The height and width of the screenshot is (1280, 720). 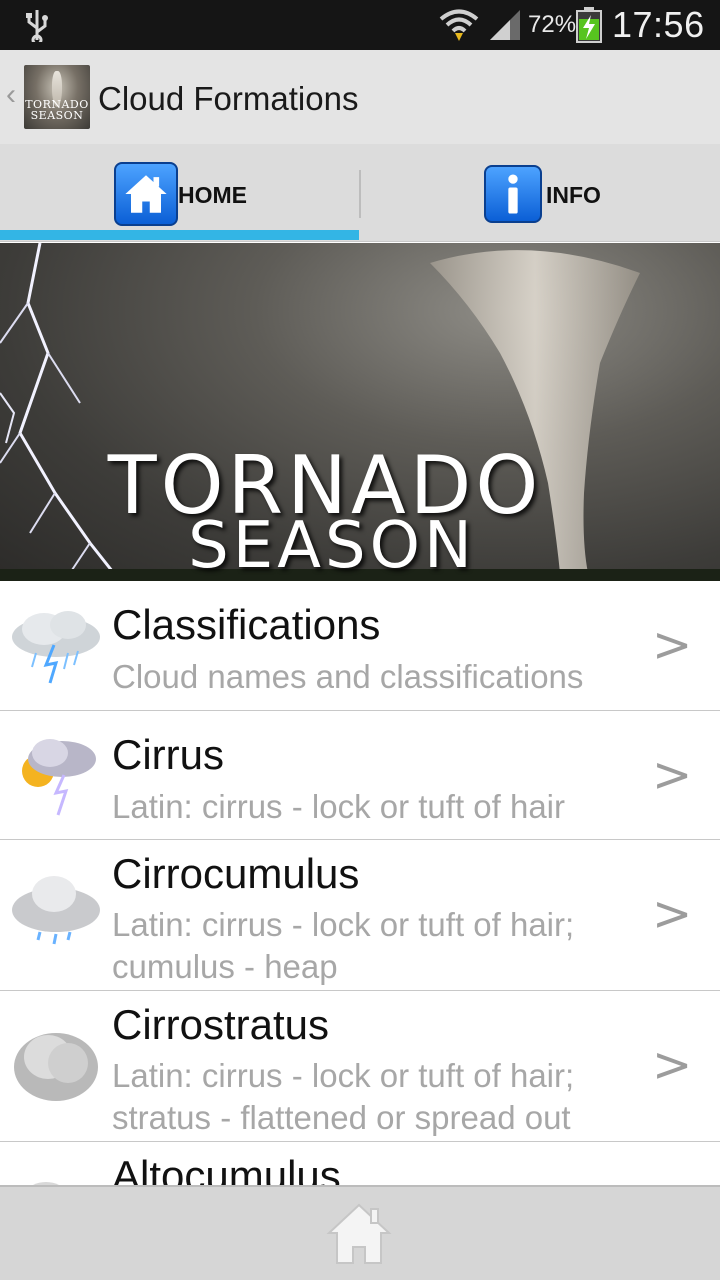 I want to click on signal-icon, so click(x=505, y=25).